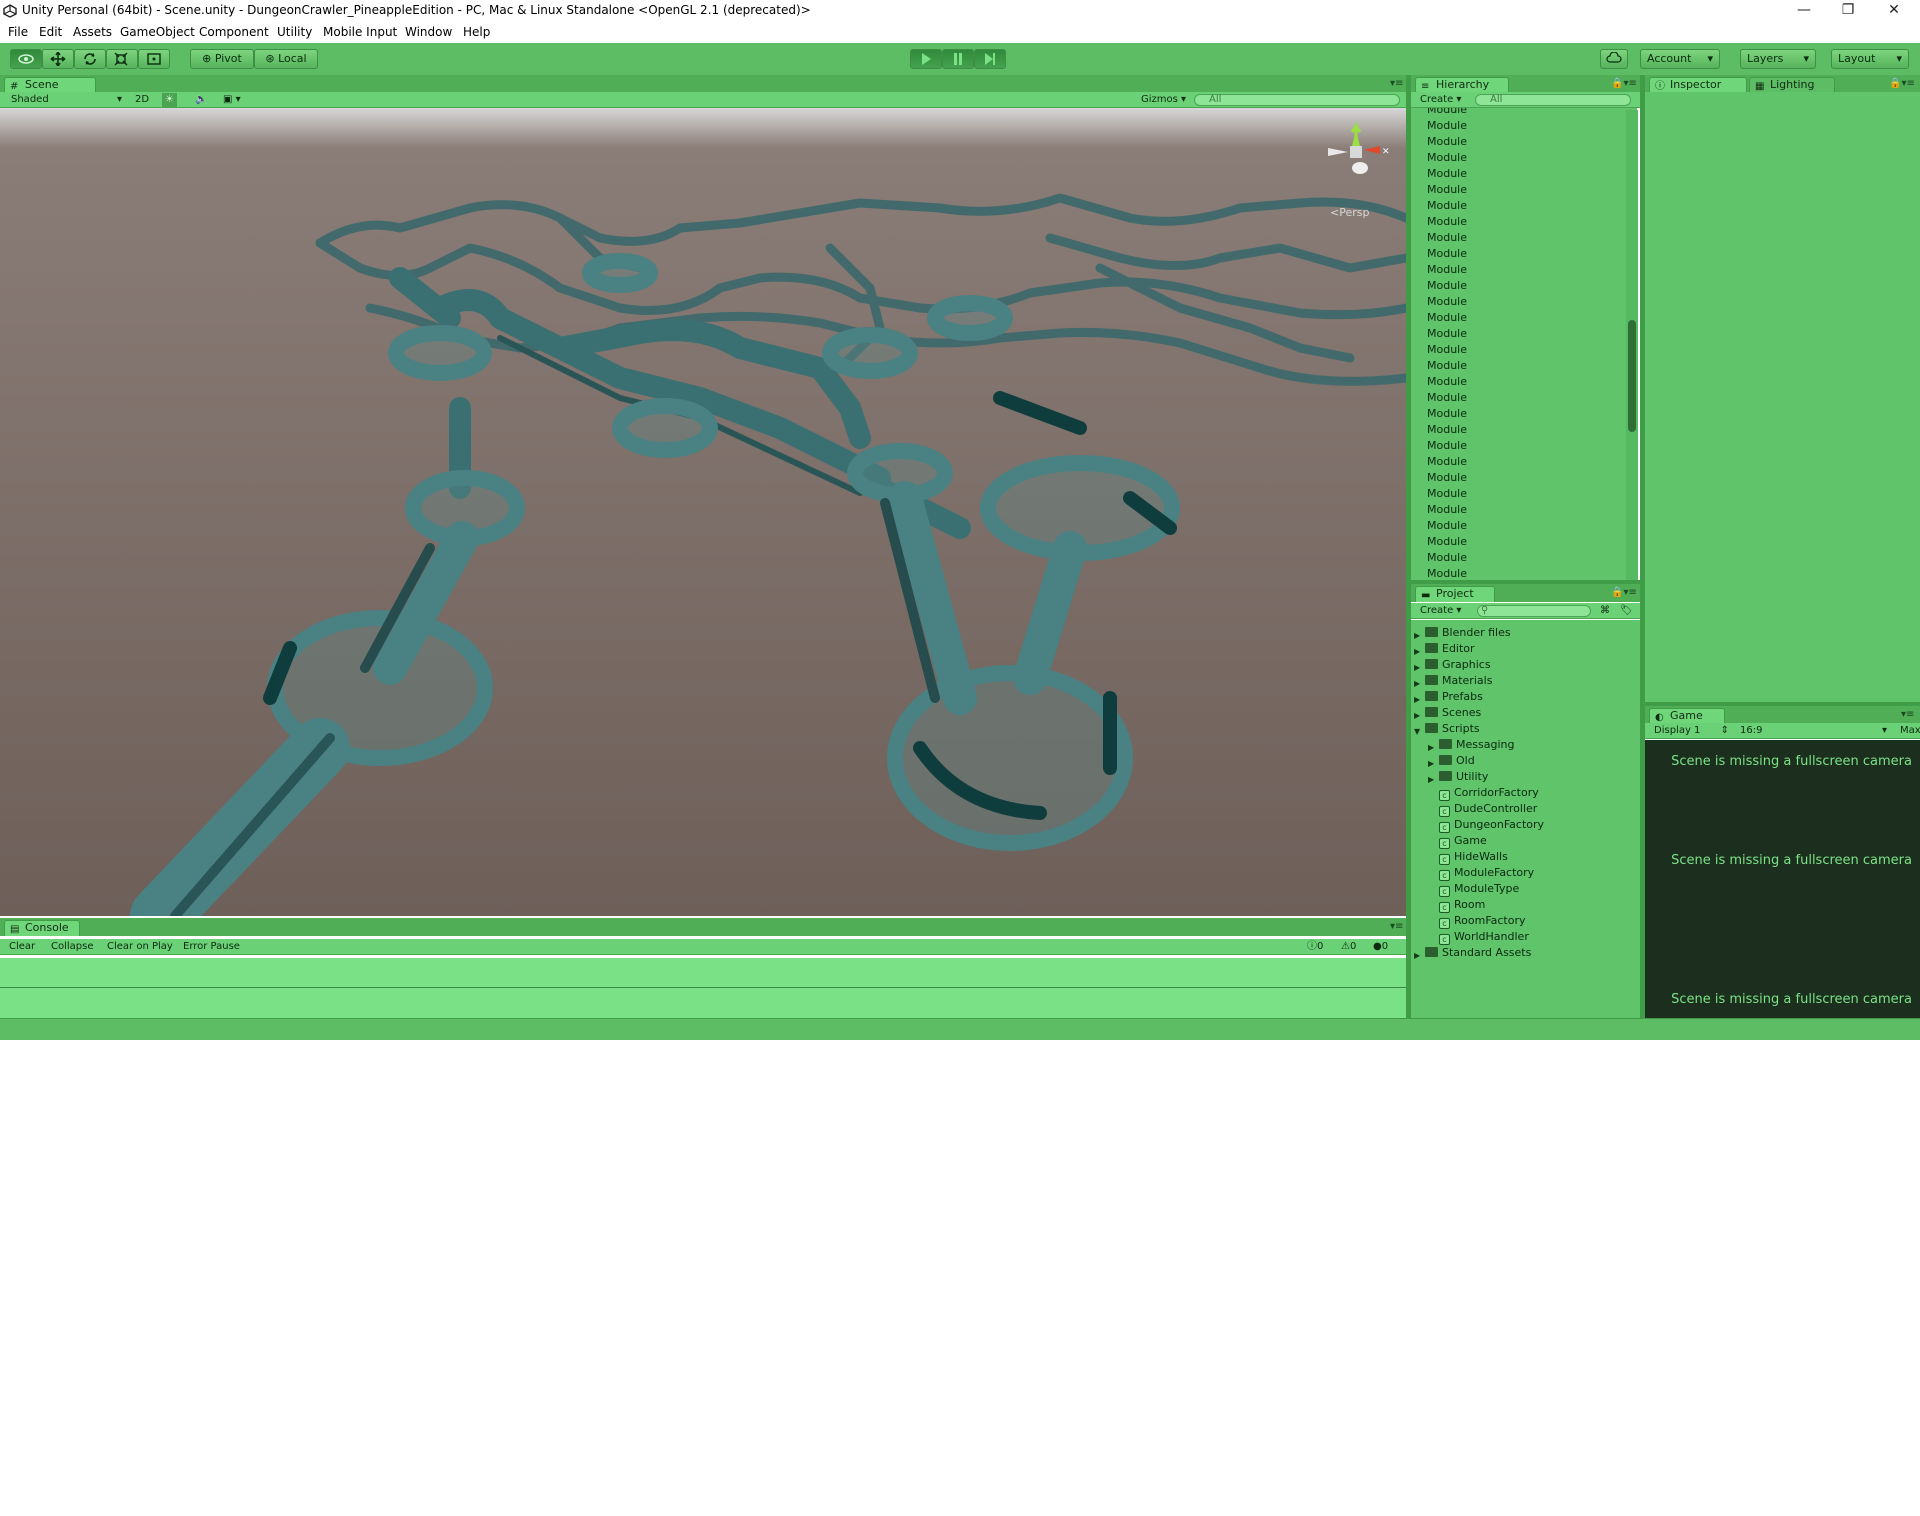 This screenshot has height=1516, width=1920. Describe the element at coordinates (1605, 611) in the screenshot. I see `filter-by-type-icon: ⌘` at that location.